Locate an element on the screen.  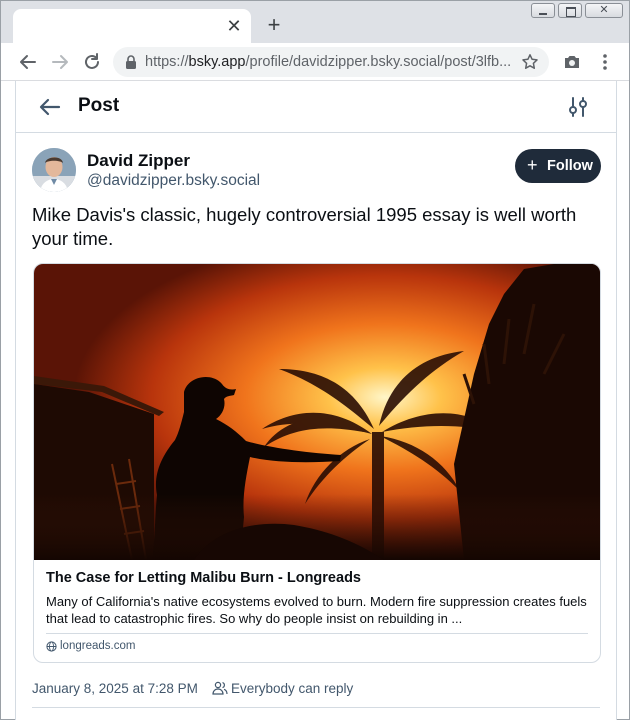
url-scheme: https:// is located at coordinates (167, 62).